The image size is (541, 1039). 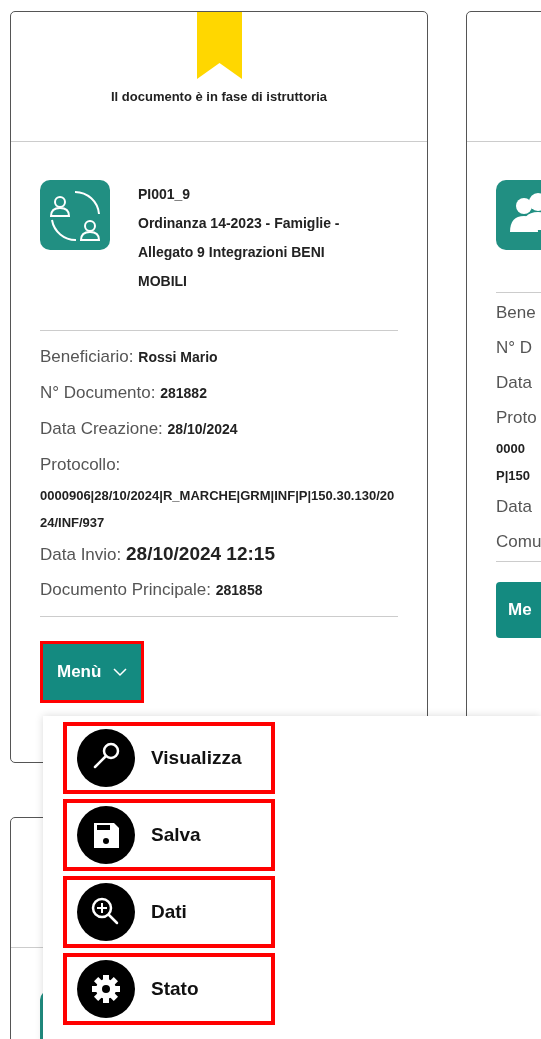 I want to click on zoom-in-icon, so click(x=106, y=912).